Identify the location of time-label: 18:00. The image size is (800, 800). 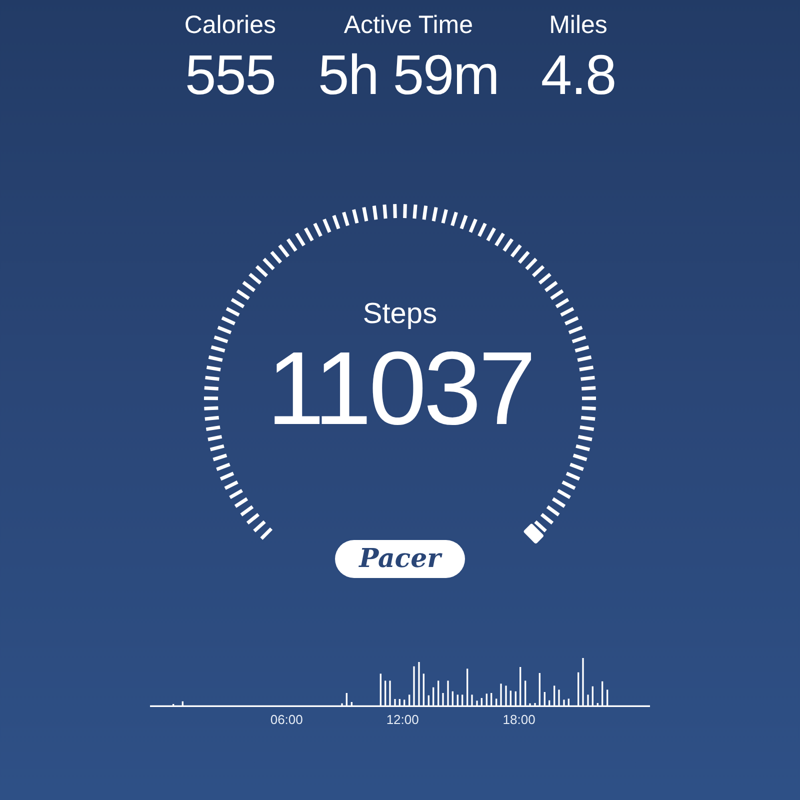
(519, 719).